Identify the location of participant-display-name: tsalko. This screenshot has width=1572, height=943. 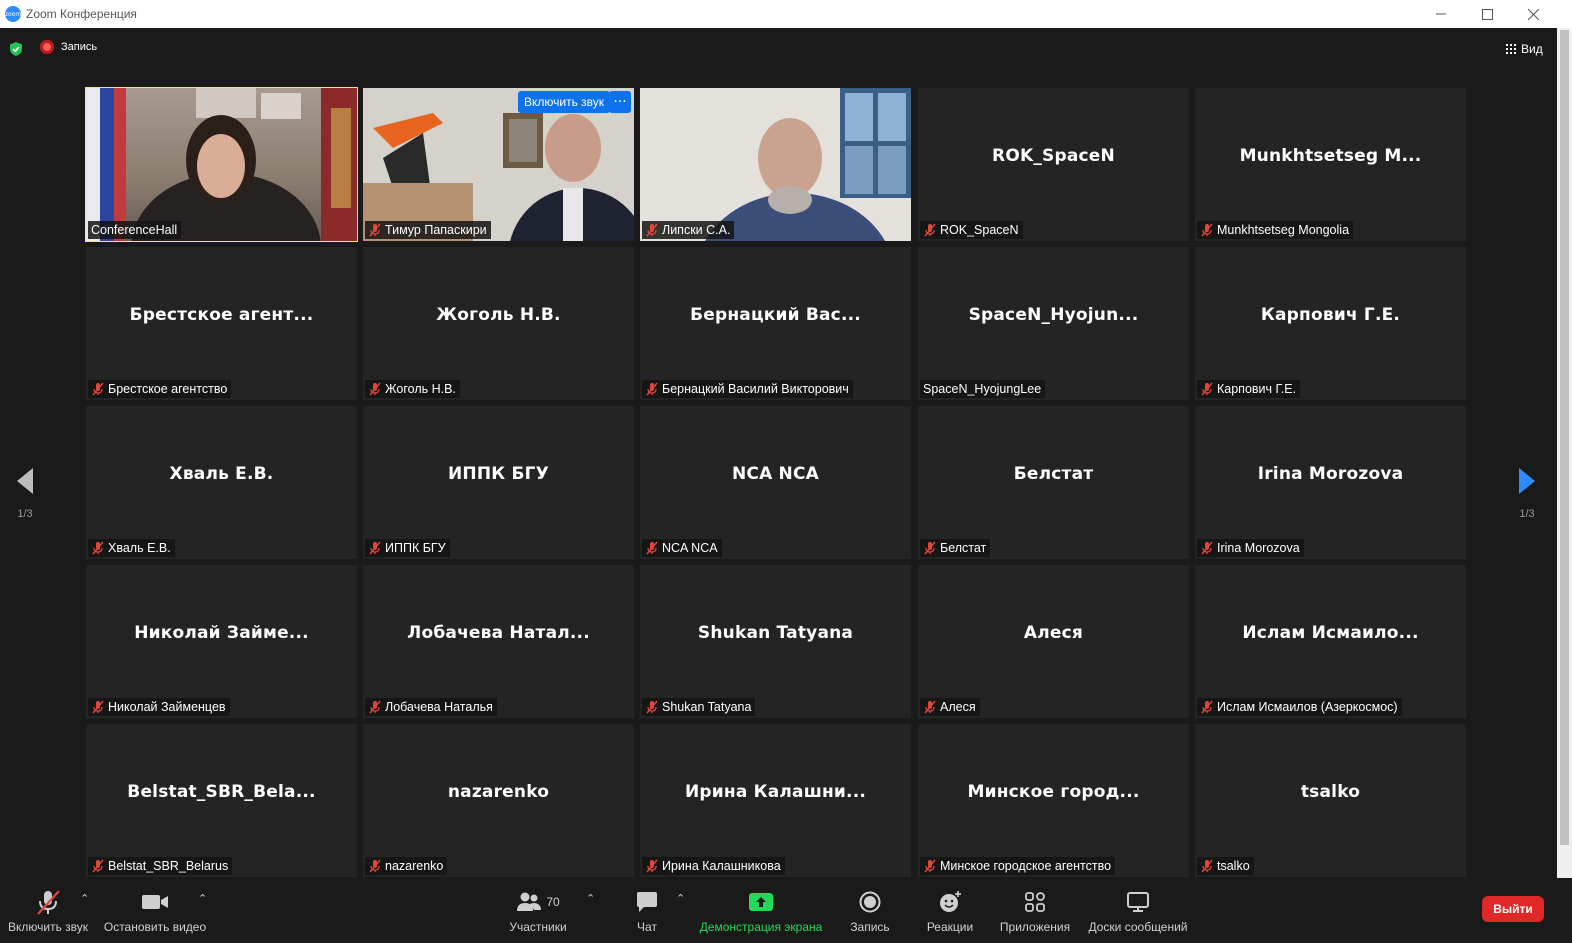
(1330, 792).